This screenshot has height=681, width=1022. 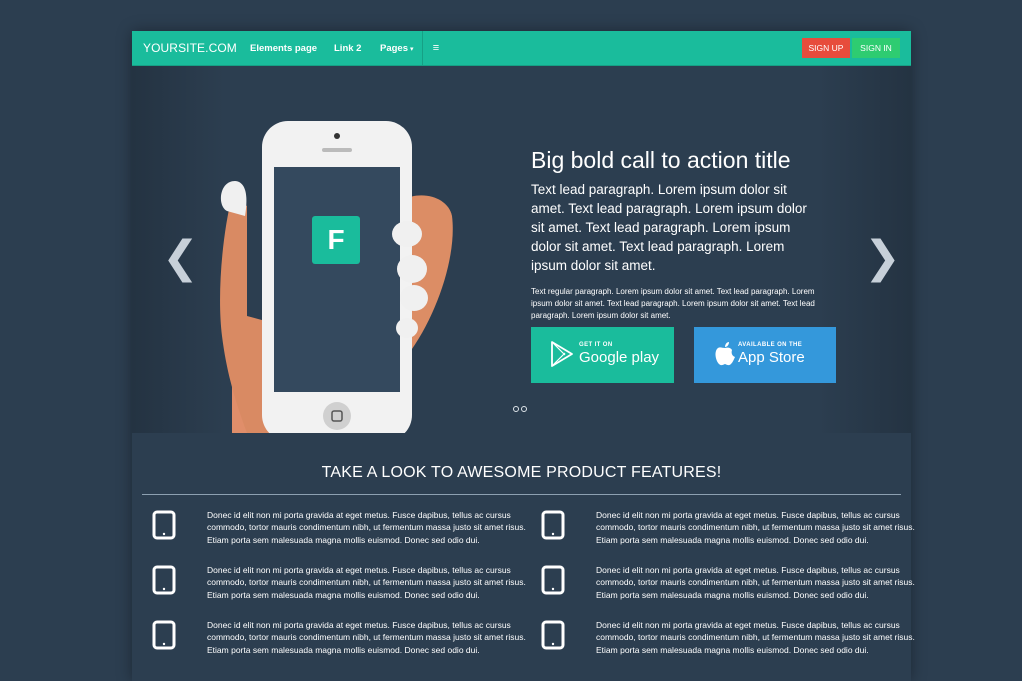 I want to click on carousel-indicators, so click(x=521, y=408).